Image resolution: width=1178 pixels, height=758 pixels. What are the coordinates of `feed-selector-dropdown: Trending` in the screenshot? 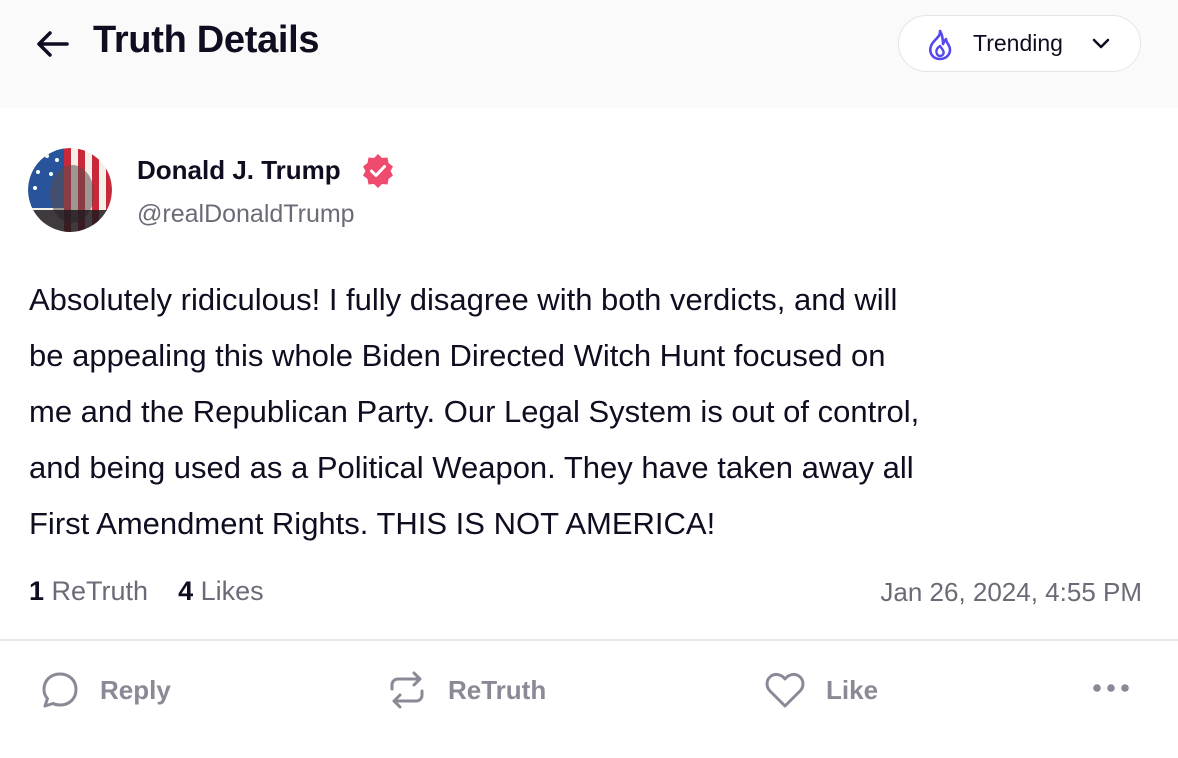 It's located at (1019, 43).